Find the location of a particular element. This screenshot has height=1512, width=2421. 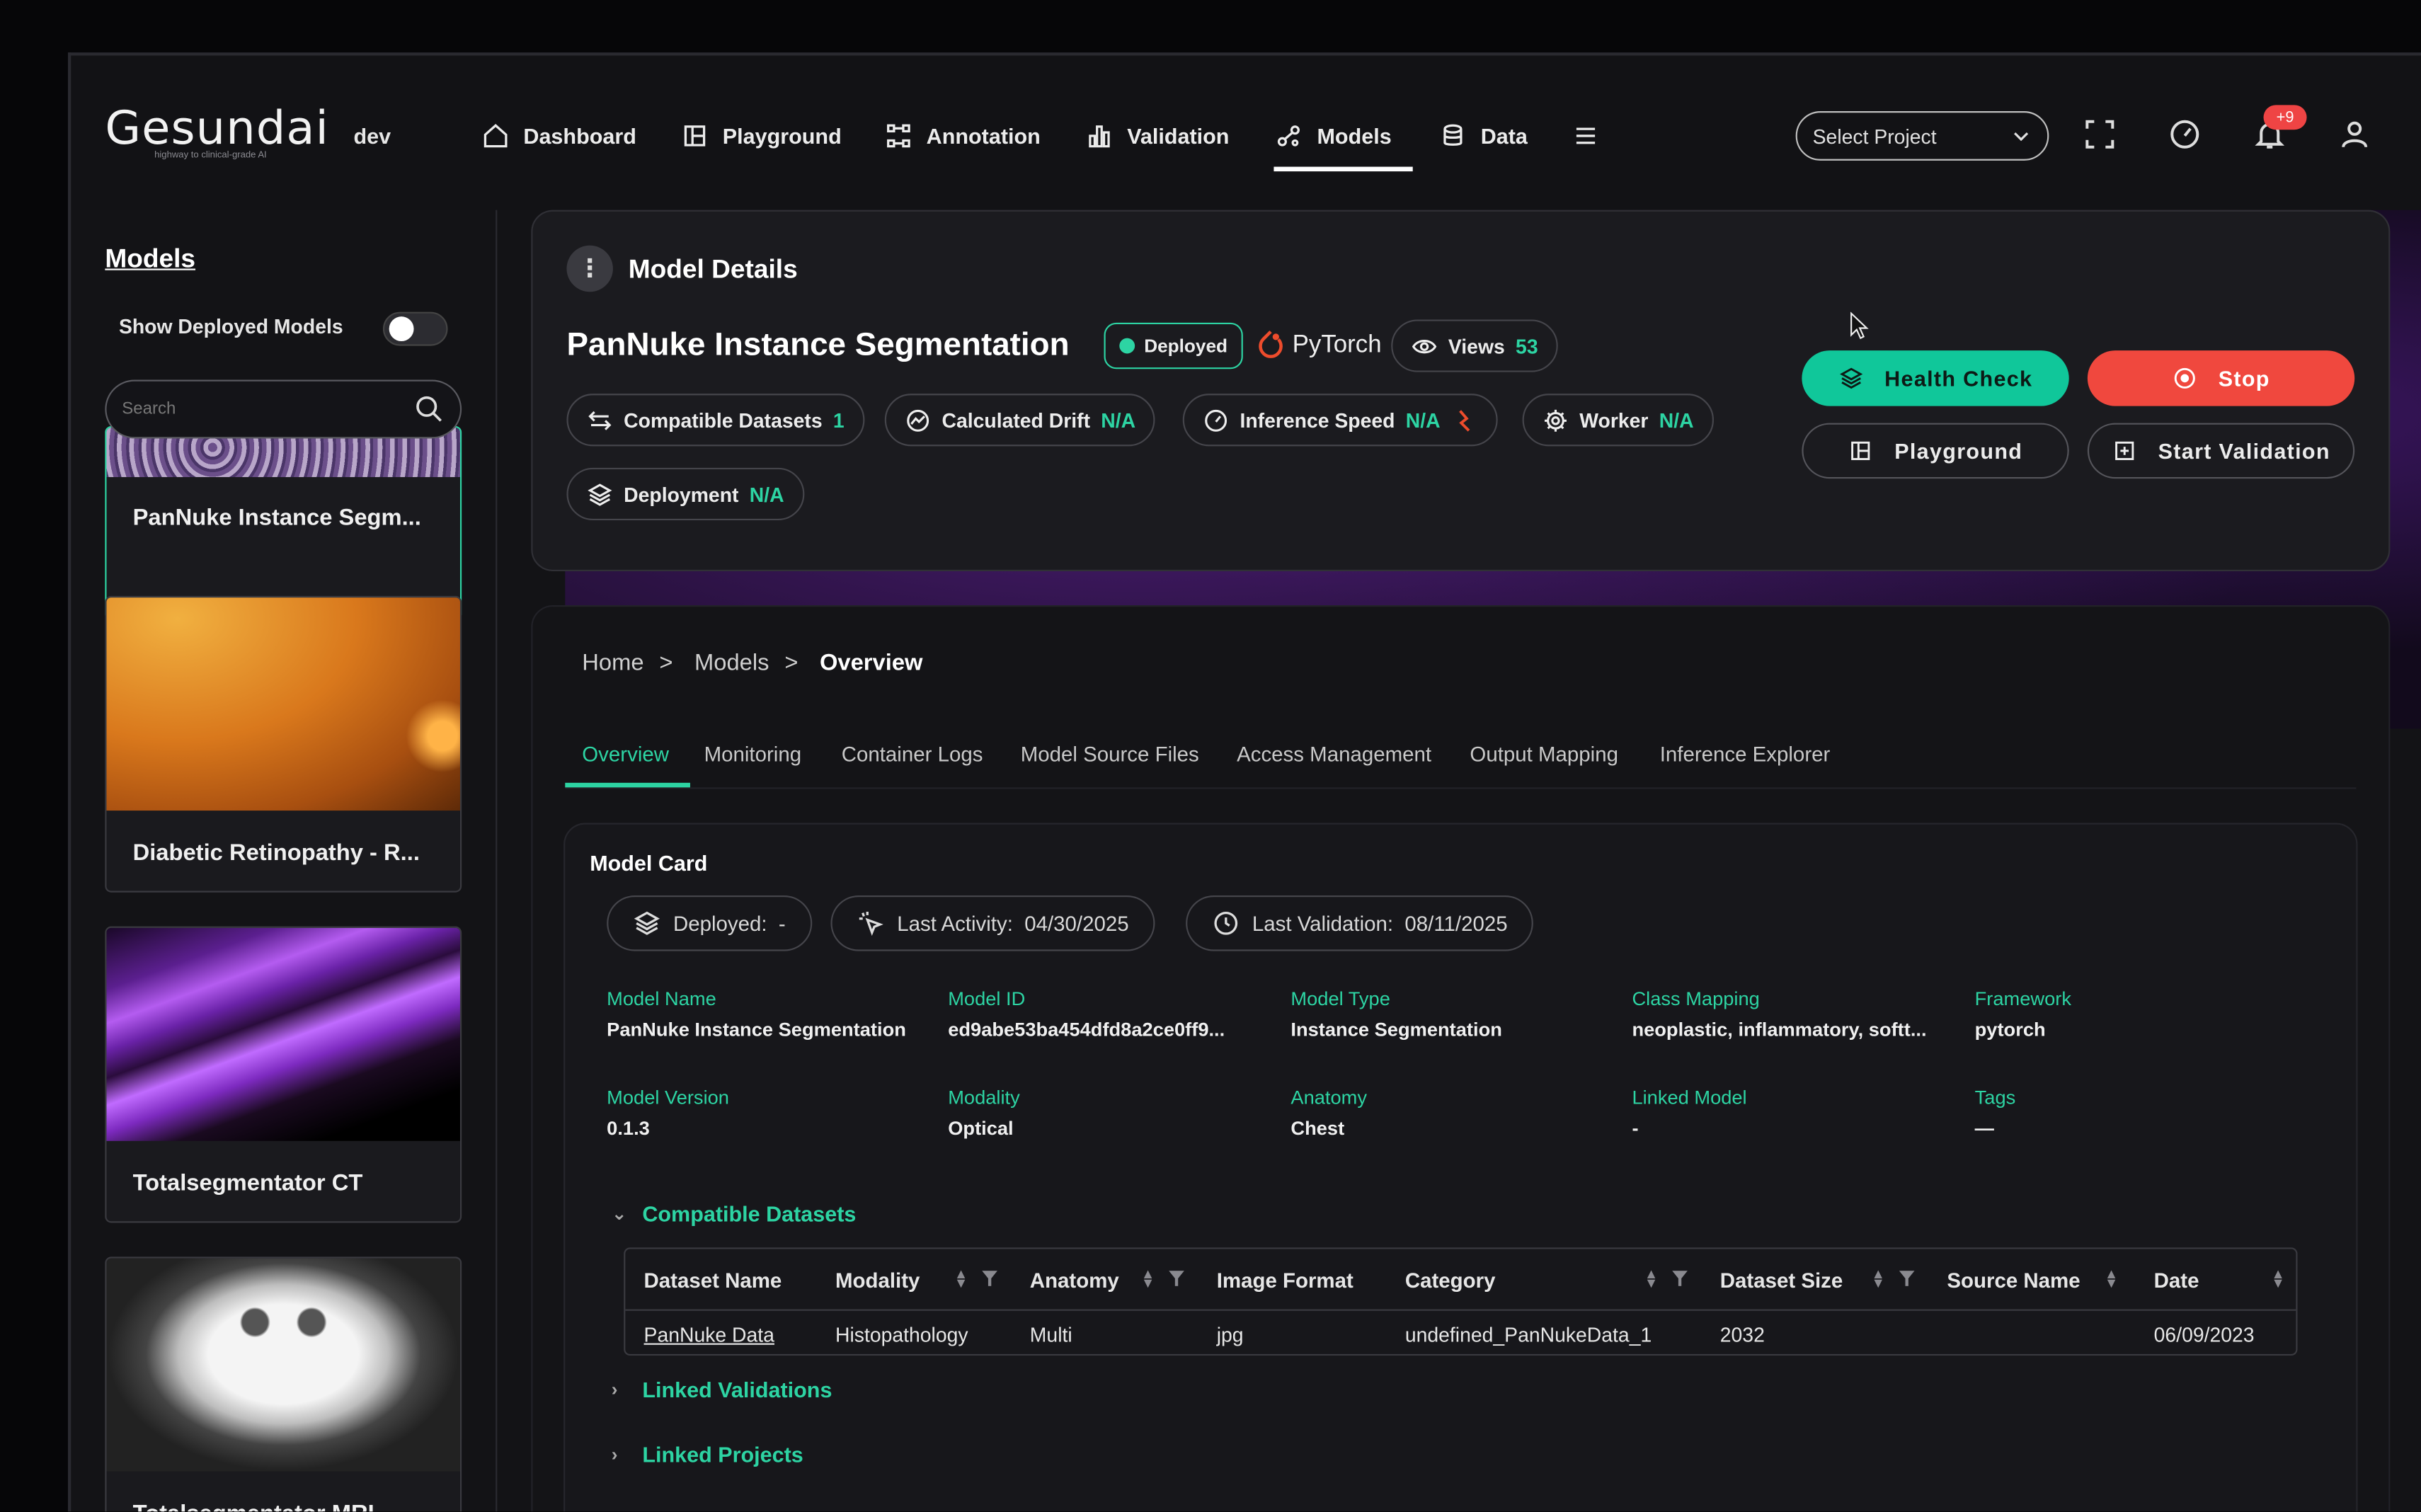

model-card-title: Model Card is located at coordinates (649, 863).